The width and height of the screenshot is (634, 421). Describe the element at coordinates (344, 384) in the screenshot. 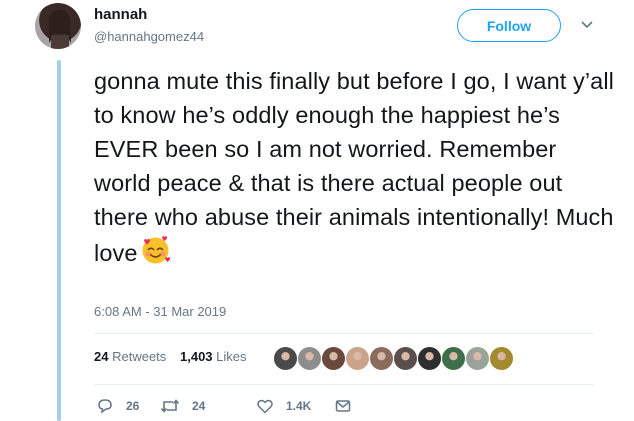

I see `divider-bottom` at that location.